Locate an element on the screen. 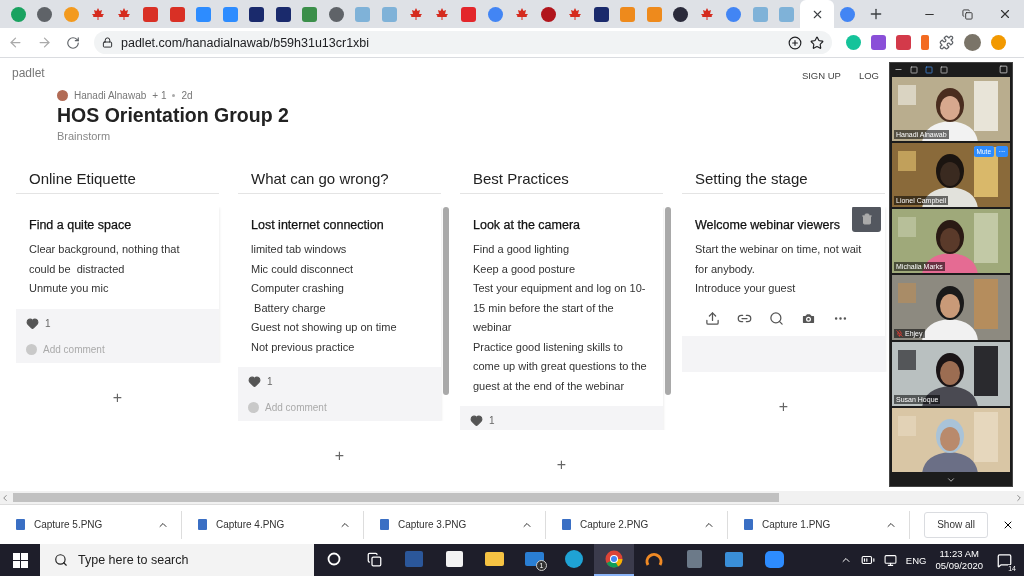 The image size is (1024, 576). post-text: Computer crashing is located at coordinates (298, 288).